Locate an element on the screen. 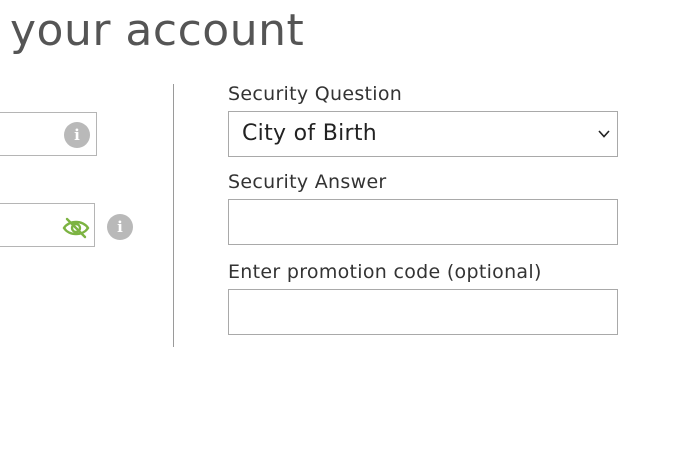 The height and width of the screenshot is (467, 700). security-question-select: City of Birth is located at coordinates (423, 134).